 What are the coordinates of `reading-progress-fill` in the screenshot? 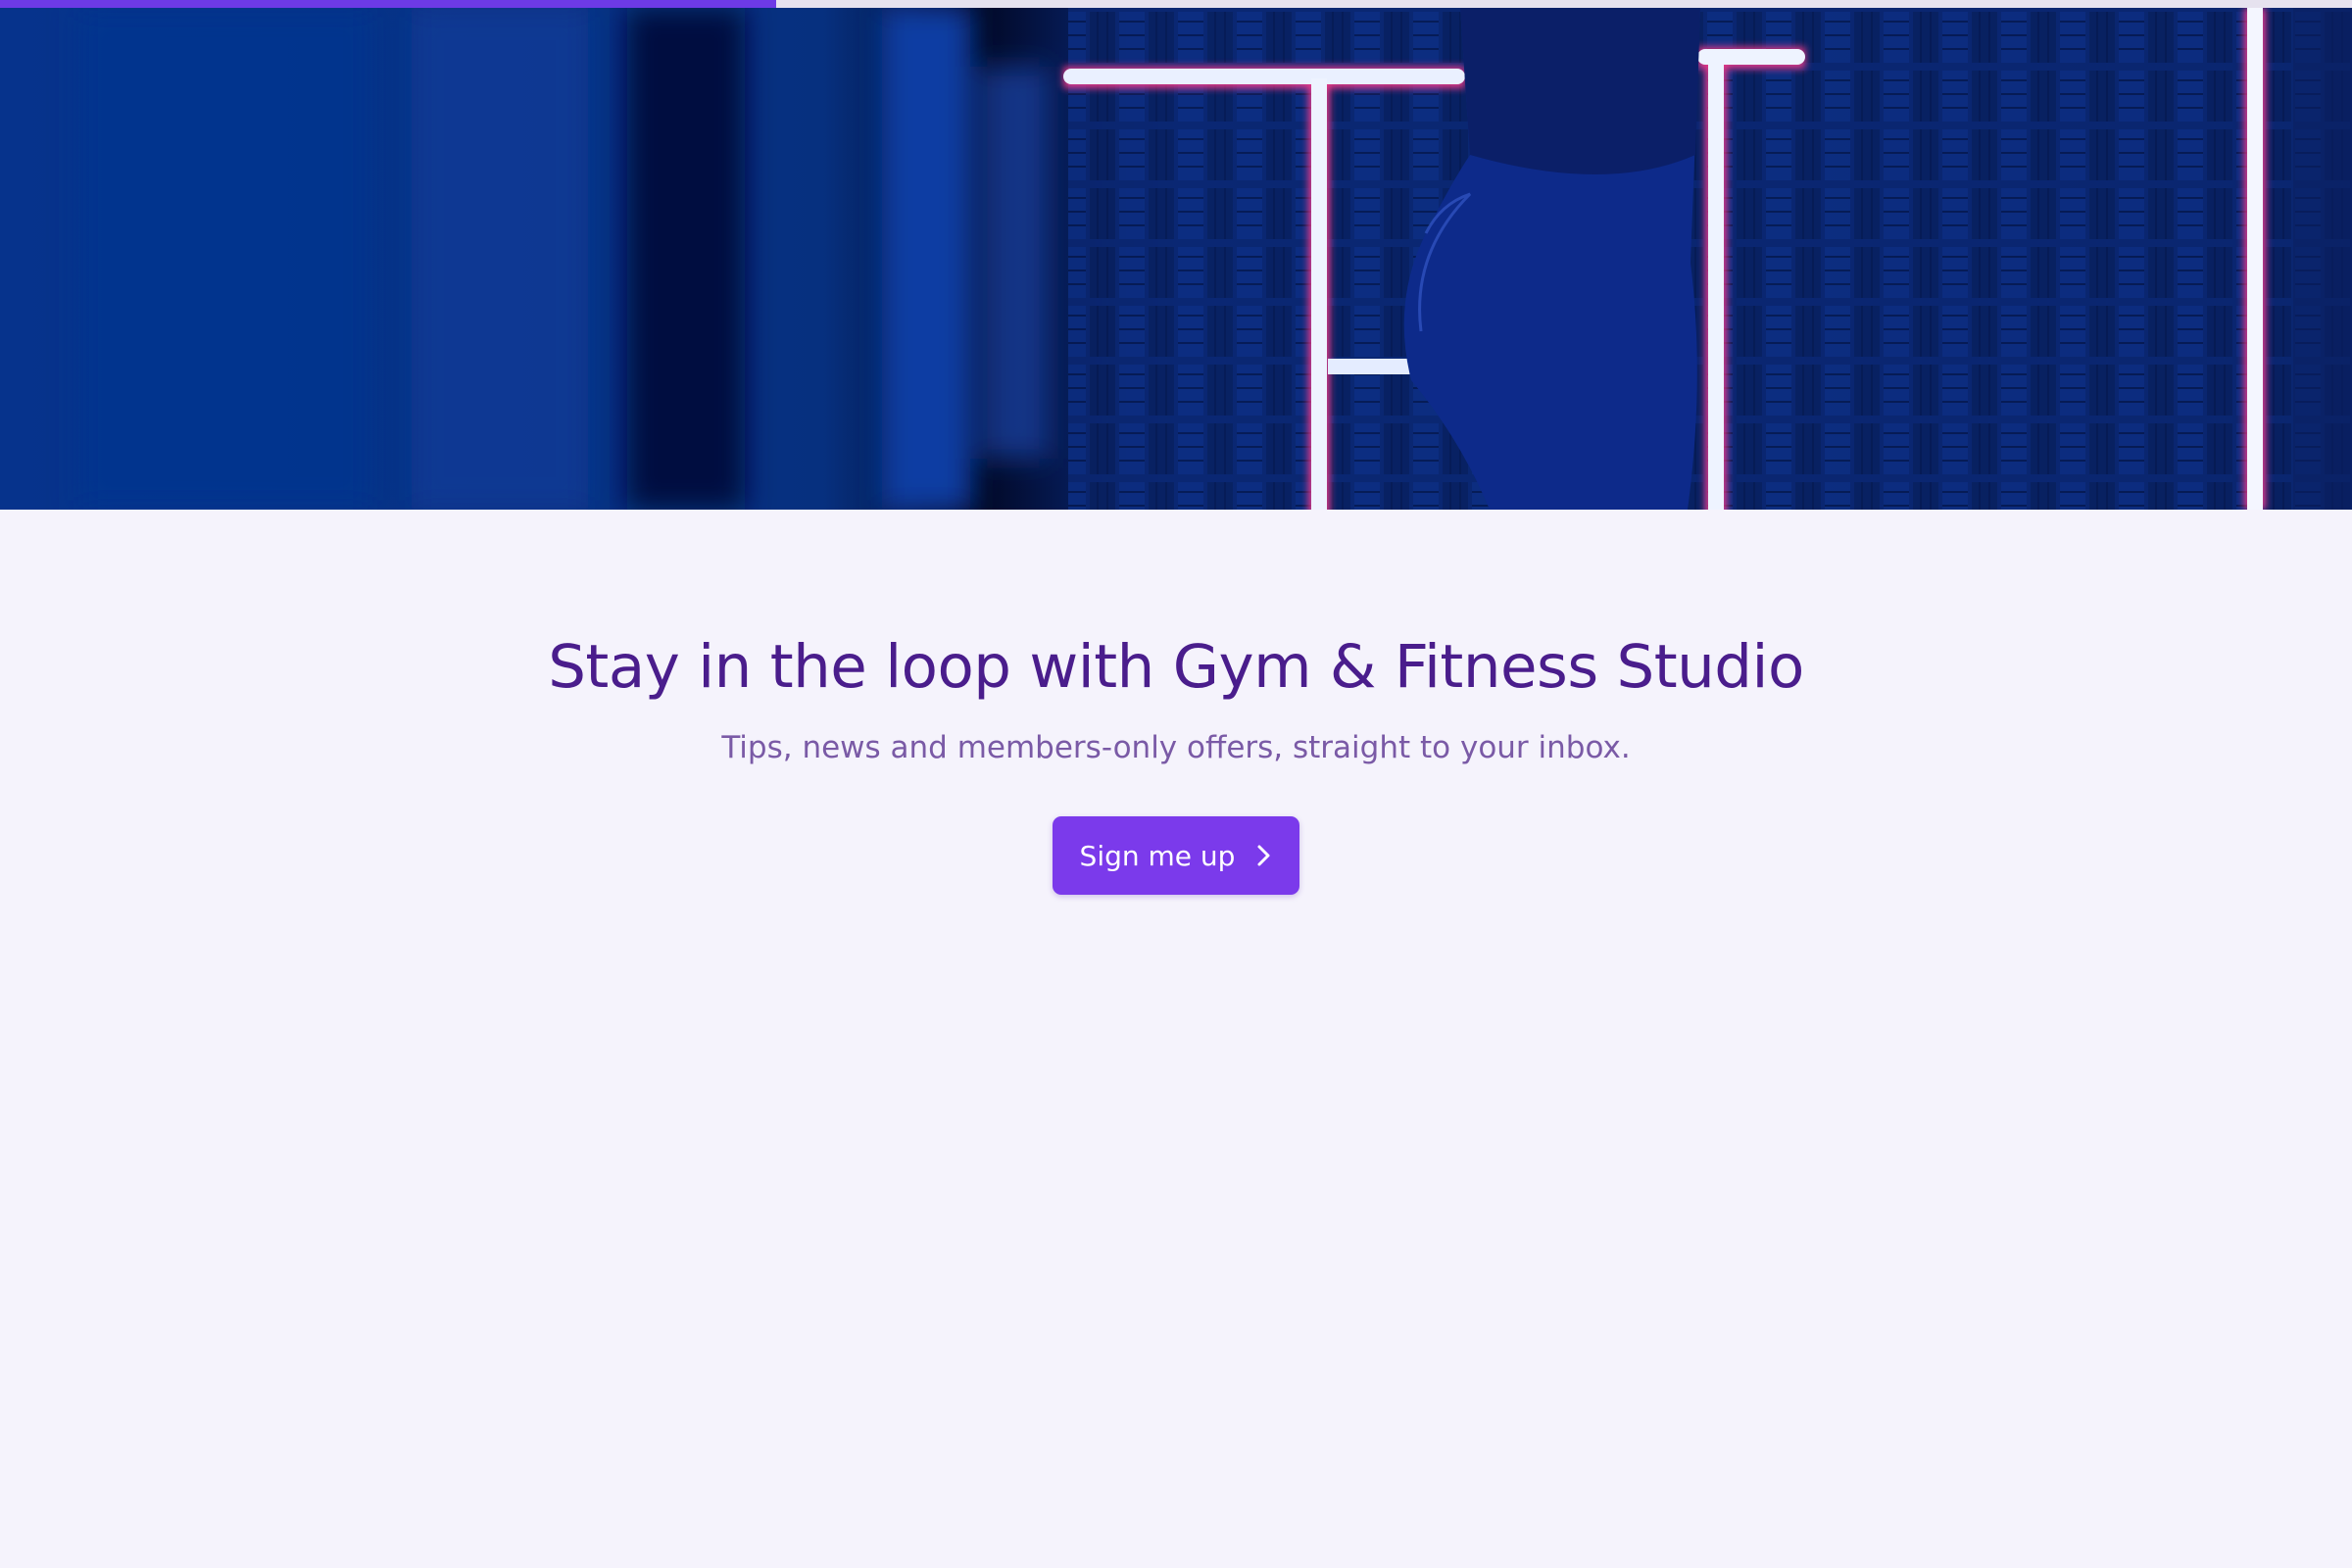 It's located at (388, 4).